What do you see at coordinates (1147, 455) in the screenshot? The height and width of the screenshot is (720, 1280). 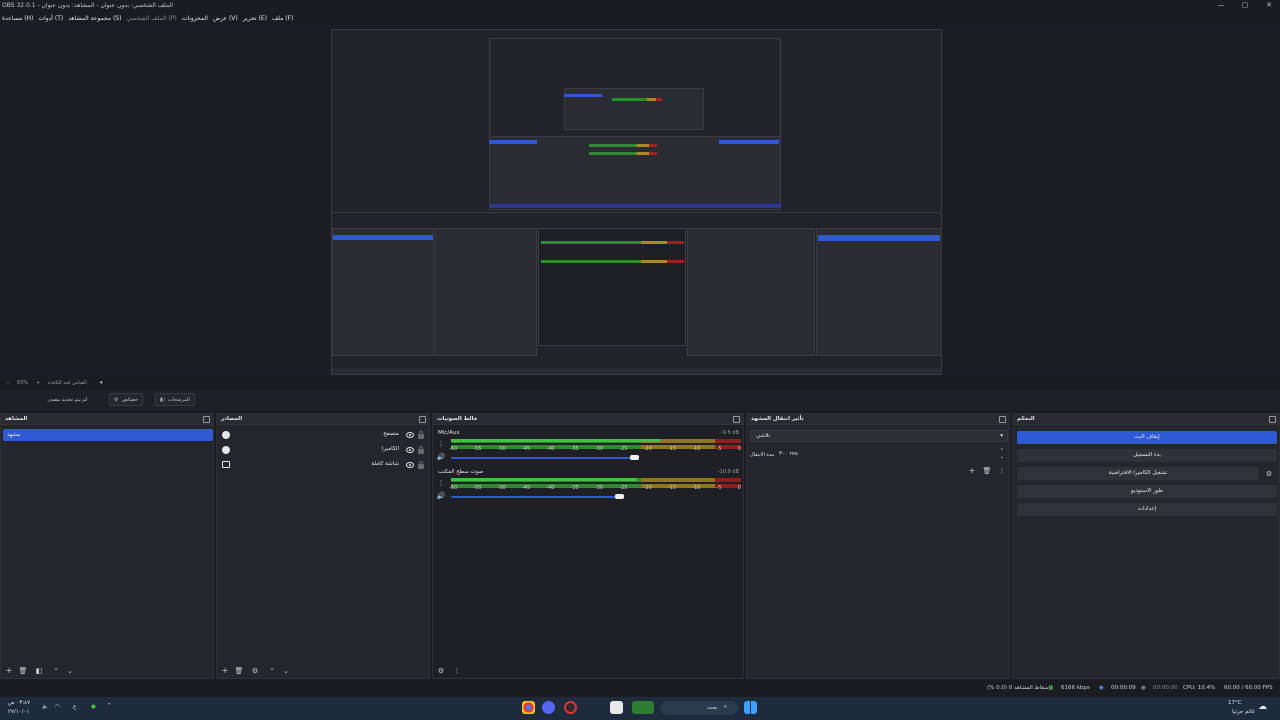 I see `start-recording-button: بدء التسجيل` at bounding box center [1147, 455].